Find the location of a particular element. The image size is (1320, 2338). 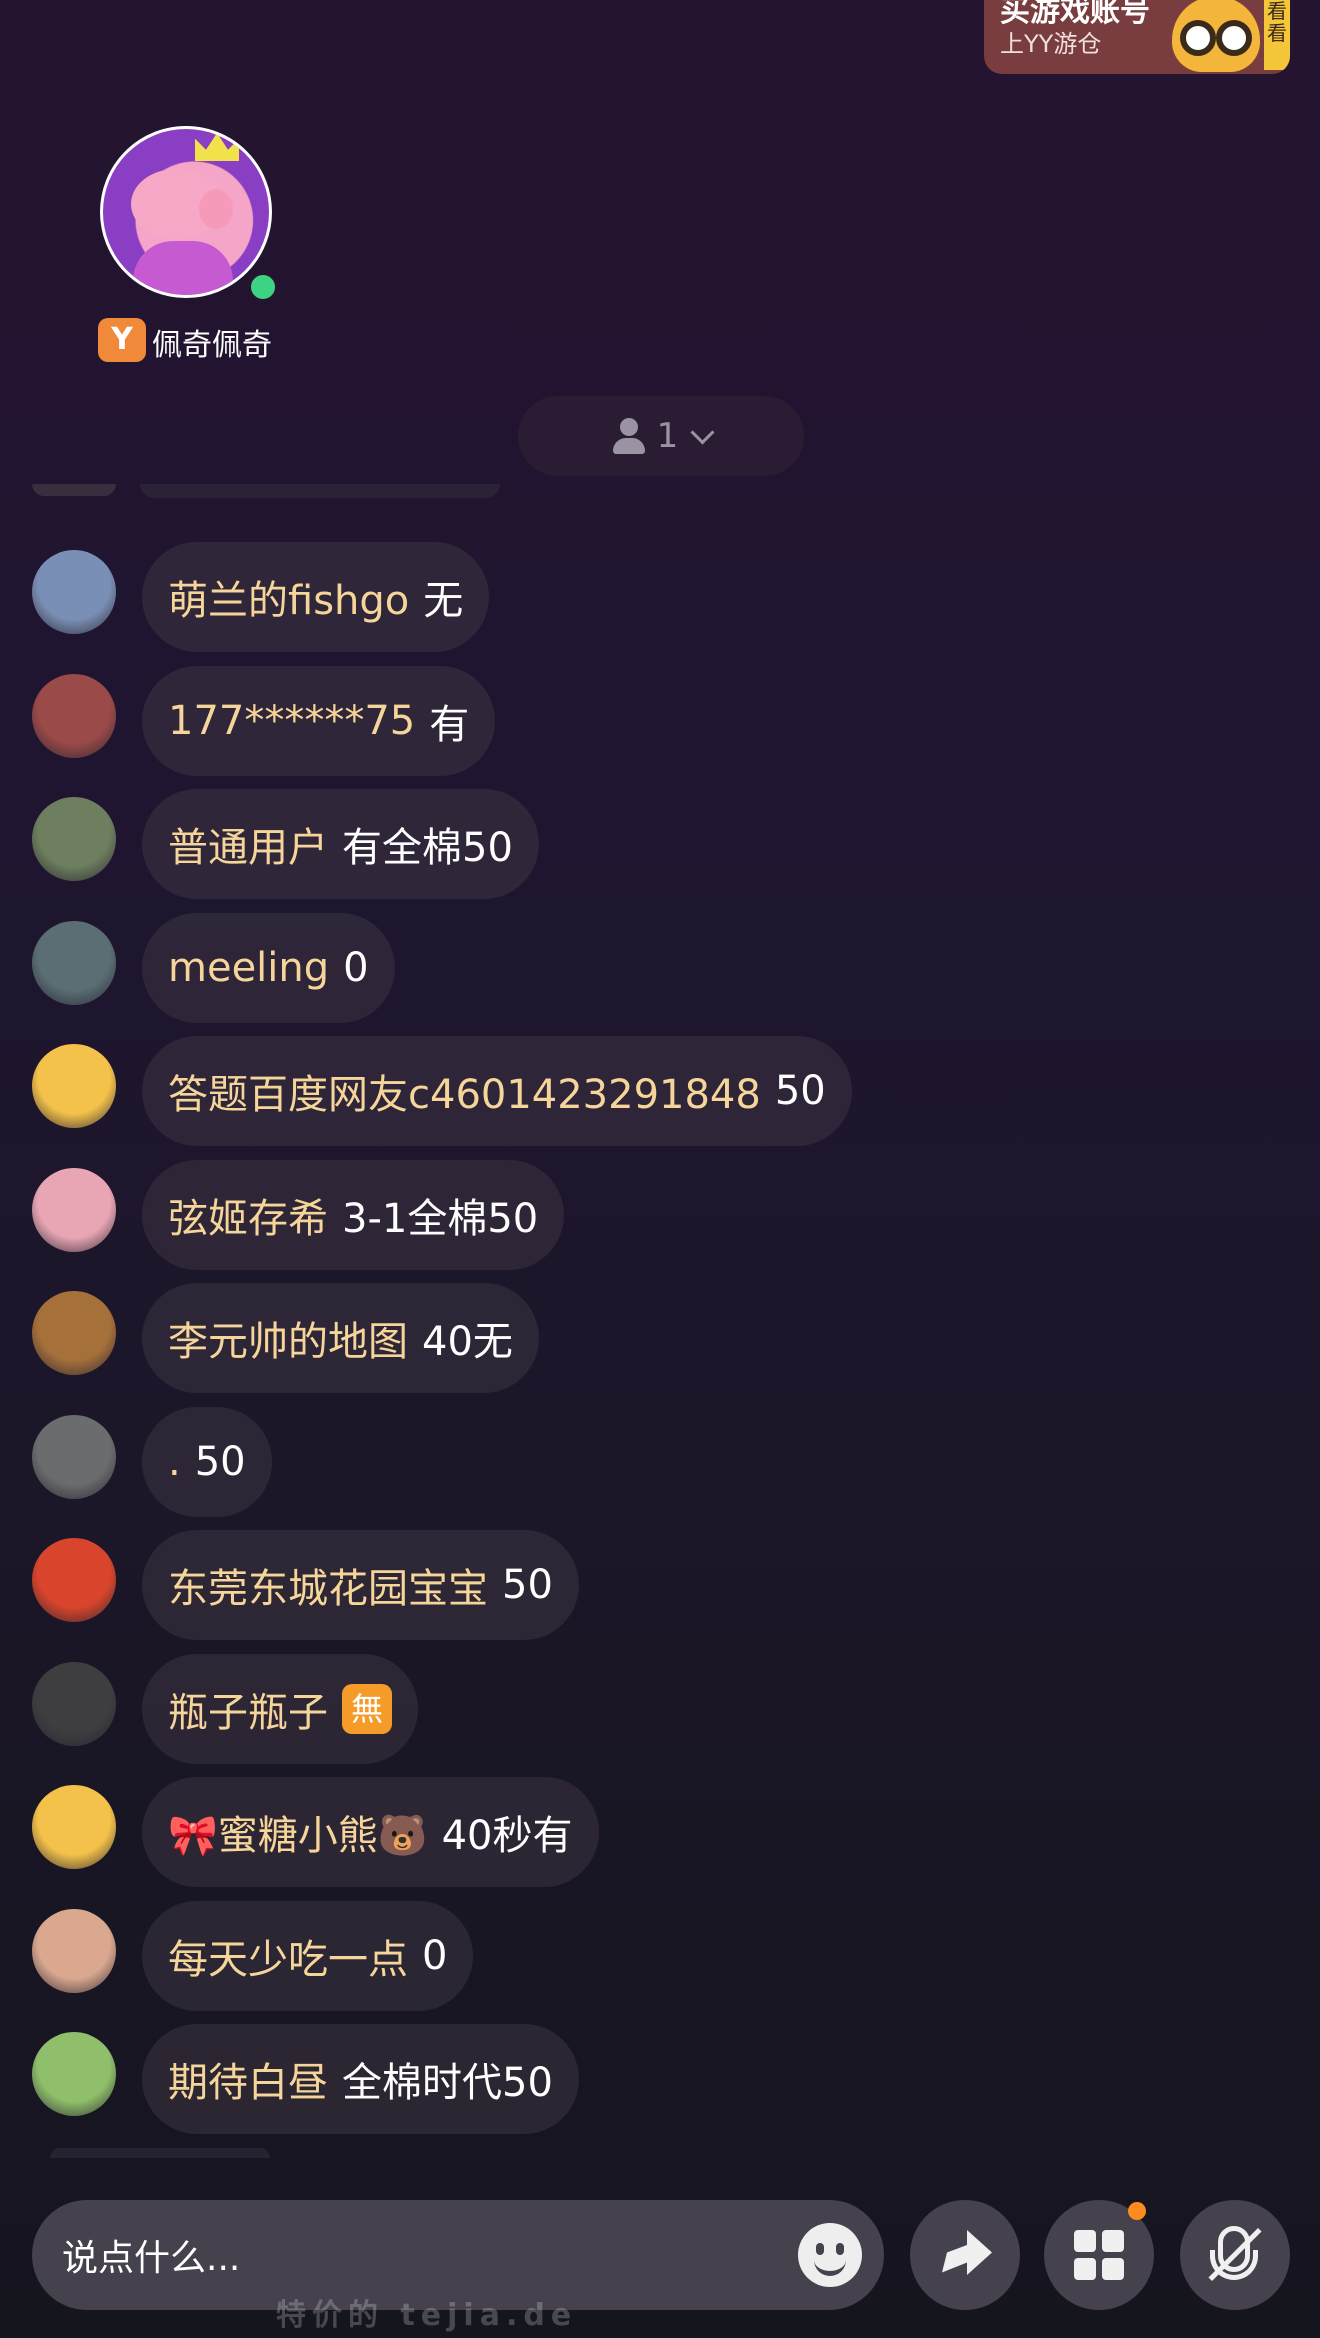

person-icon is located at coordinates (629, 436).